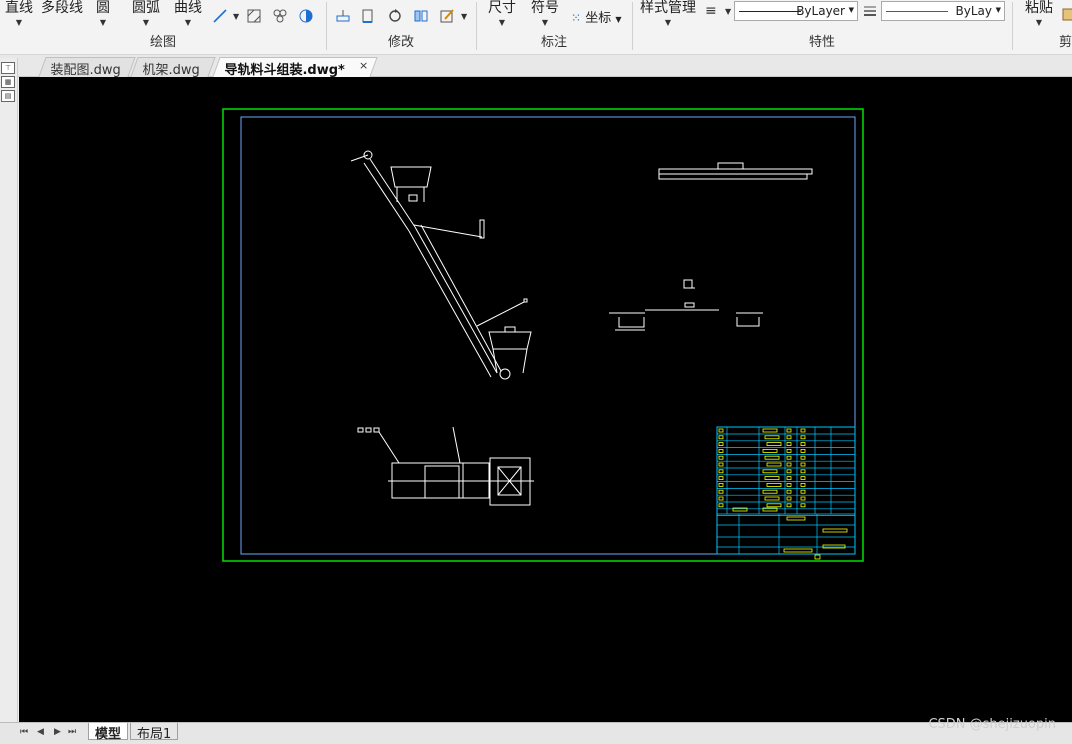  Describe the element at coordinates (306, 16) in the screenshot. I see `boundary-icon` at that location.